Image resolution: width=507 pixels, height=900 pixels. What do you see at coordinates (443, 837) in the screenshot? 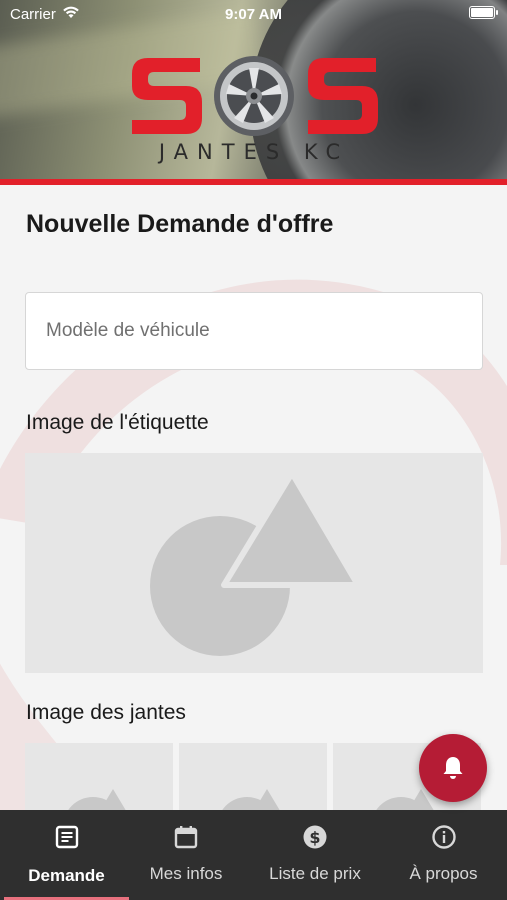
I see `info-icon` at bounding box center [443, 837].